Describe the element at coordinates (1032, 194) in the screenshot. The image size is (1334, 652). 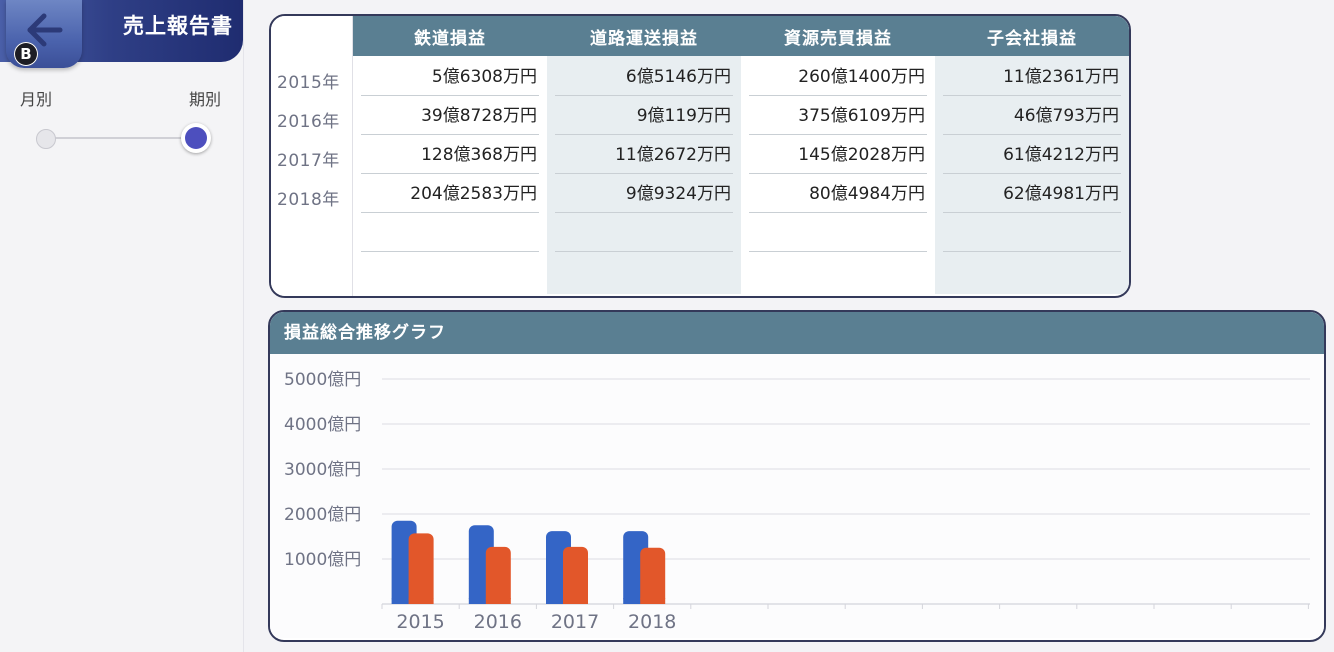
I see `table-cell: 62億4981万円` at that location.